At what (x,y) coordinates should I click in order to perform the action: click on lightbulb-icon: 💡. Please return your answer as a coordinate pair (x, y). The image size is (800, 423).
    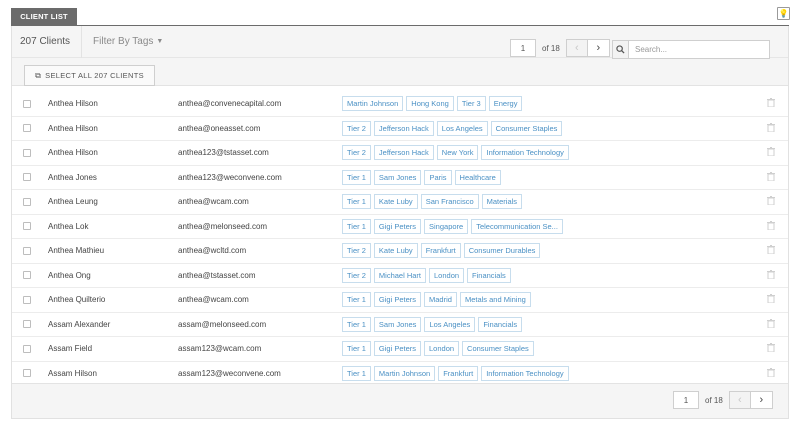
    Looking at the image, I should click on (783, 13).